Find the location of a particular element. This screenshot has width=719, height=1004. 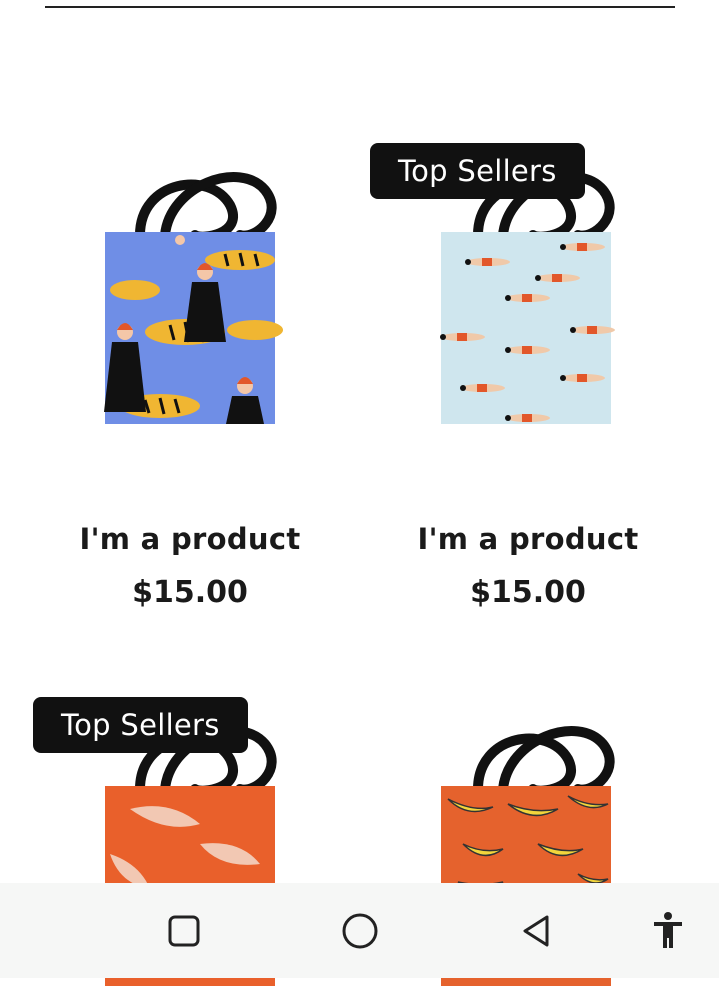

top-divider is located at coordinates (360, 7).